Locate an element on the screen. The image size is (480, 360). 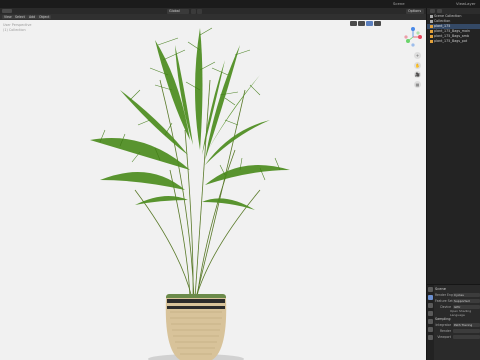
viewport-overlay-text: User Perspective (1) Collection is located at coordinates (17, 27).